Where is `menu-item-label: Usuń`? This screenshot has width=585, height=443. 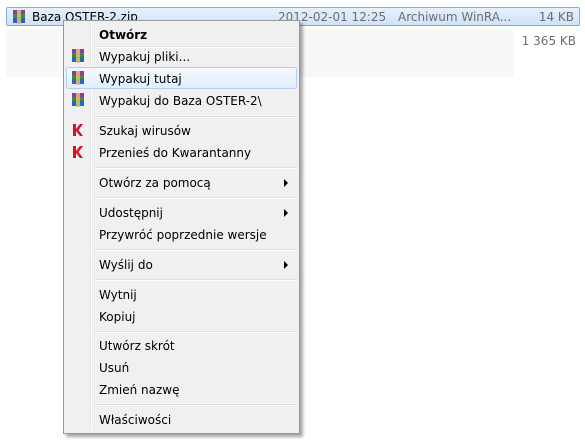 menu-item-label: Usuń is located at coordinates (114, 368).